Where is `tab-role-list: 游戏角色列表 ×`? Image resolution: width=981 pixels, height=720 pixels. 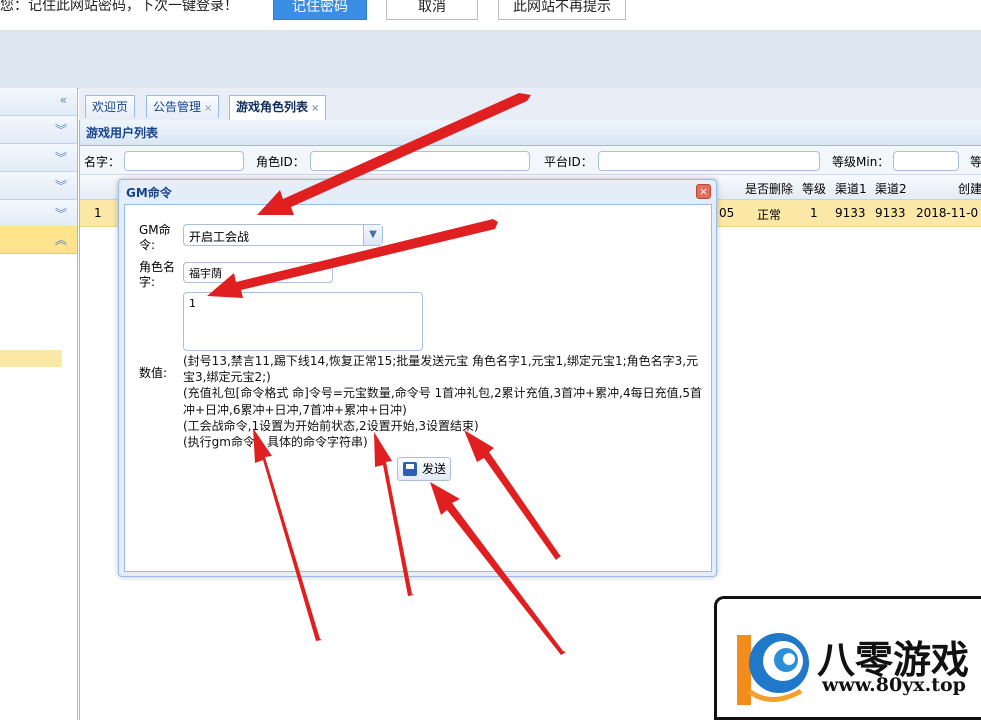 tab-role-list: 游戏角色列表 × is located at coordinates (278, 107).